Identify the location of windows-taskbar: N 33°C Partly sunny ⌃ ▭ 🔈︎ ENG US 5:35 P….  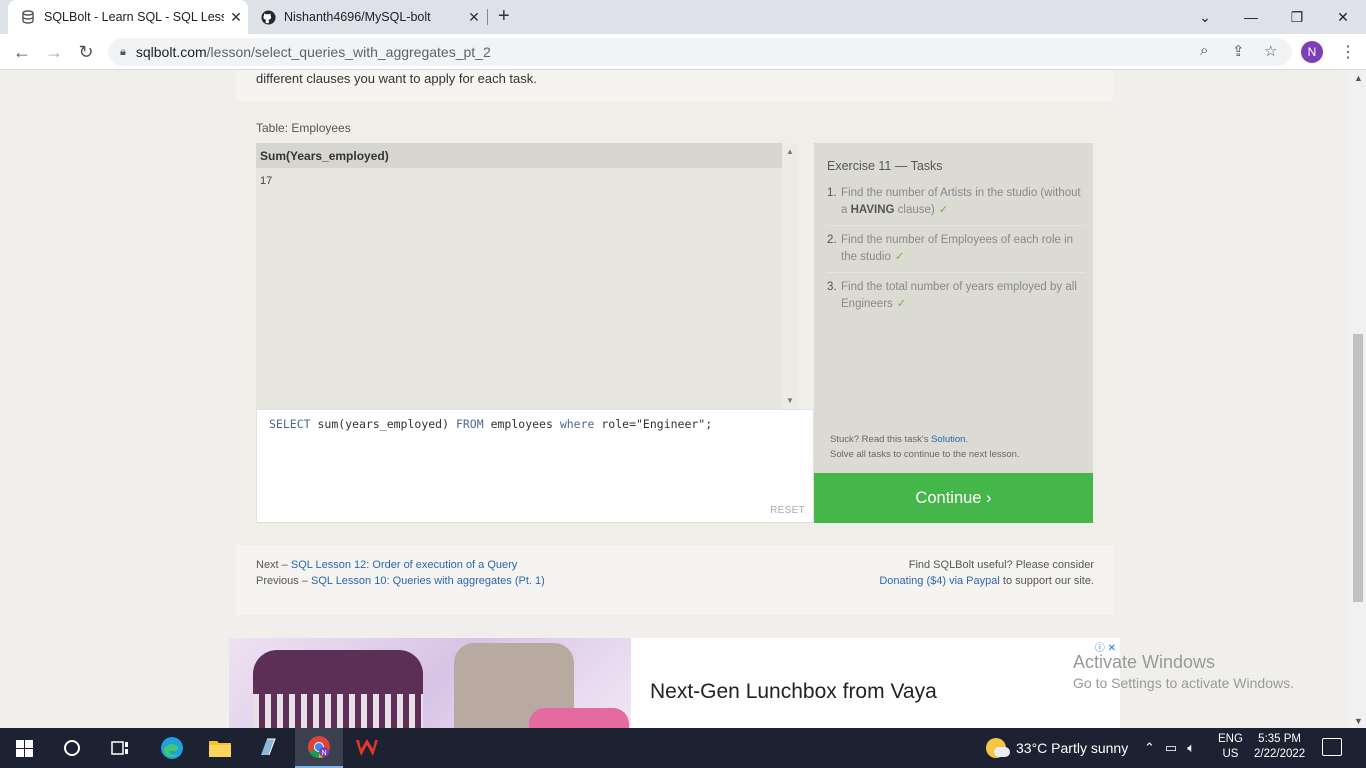
(683, 748).